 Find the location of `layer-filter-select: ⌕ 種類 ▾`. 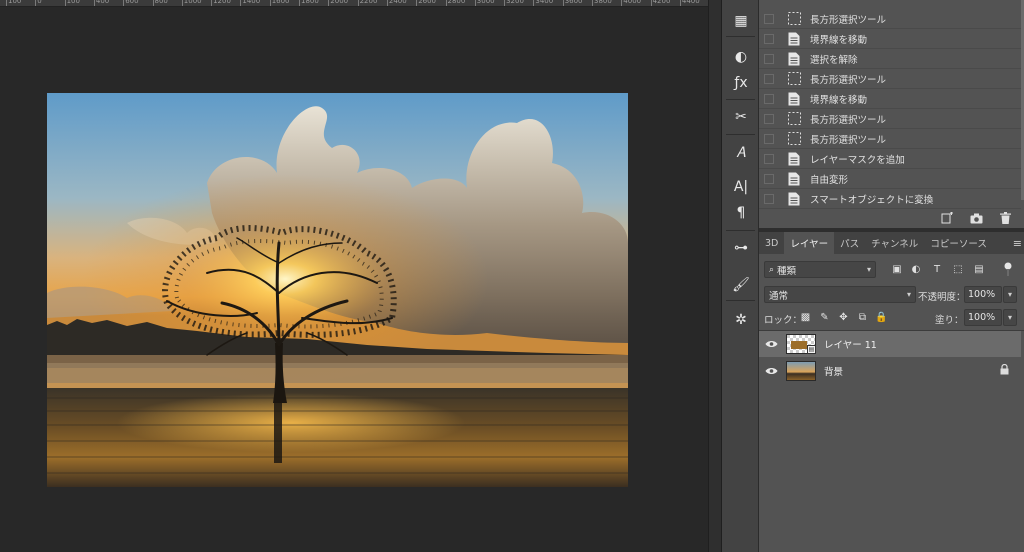

layer-filter-select: ⌕ 種類 ▾ is located at coordinates (820, 269).